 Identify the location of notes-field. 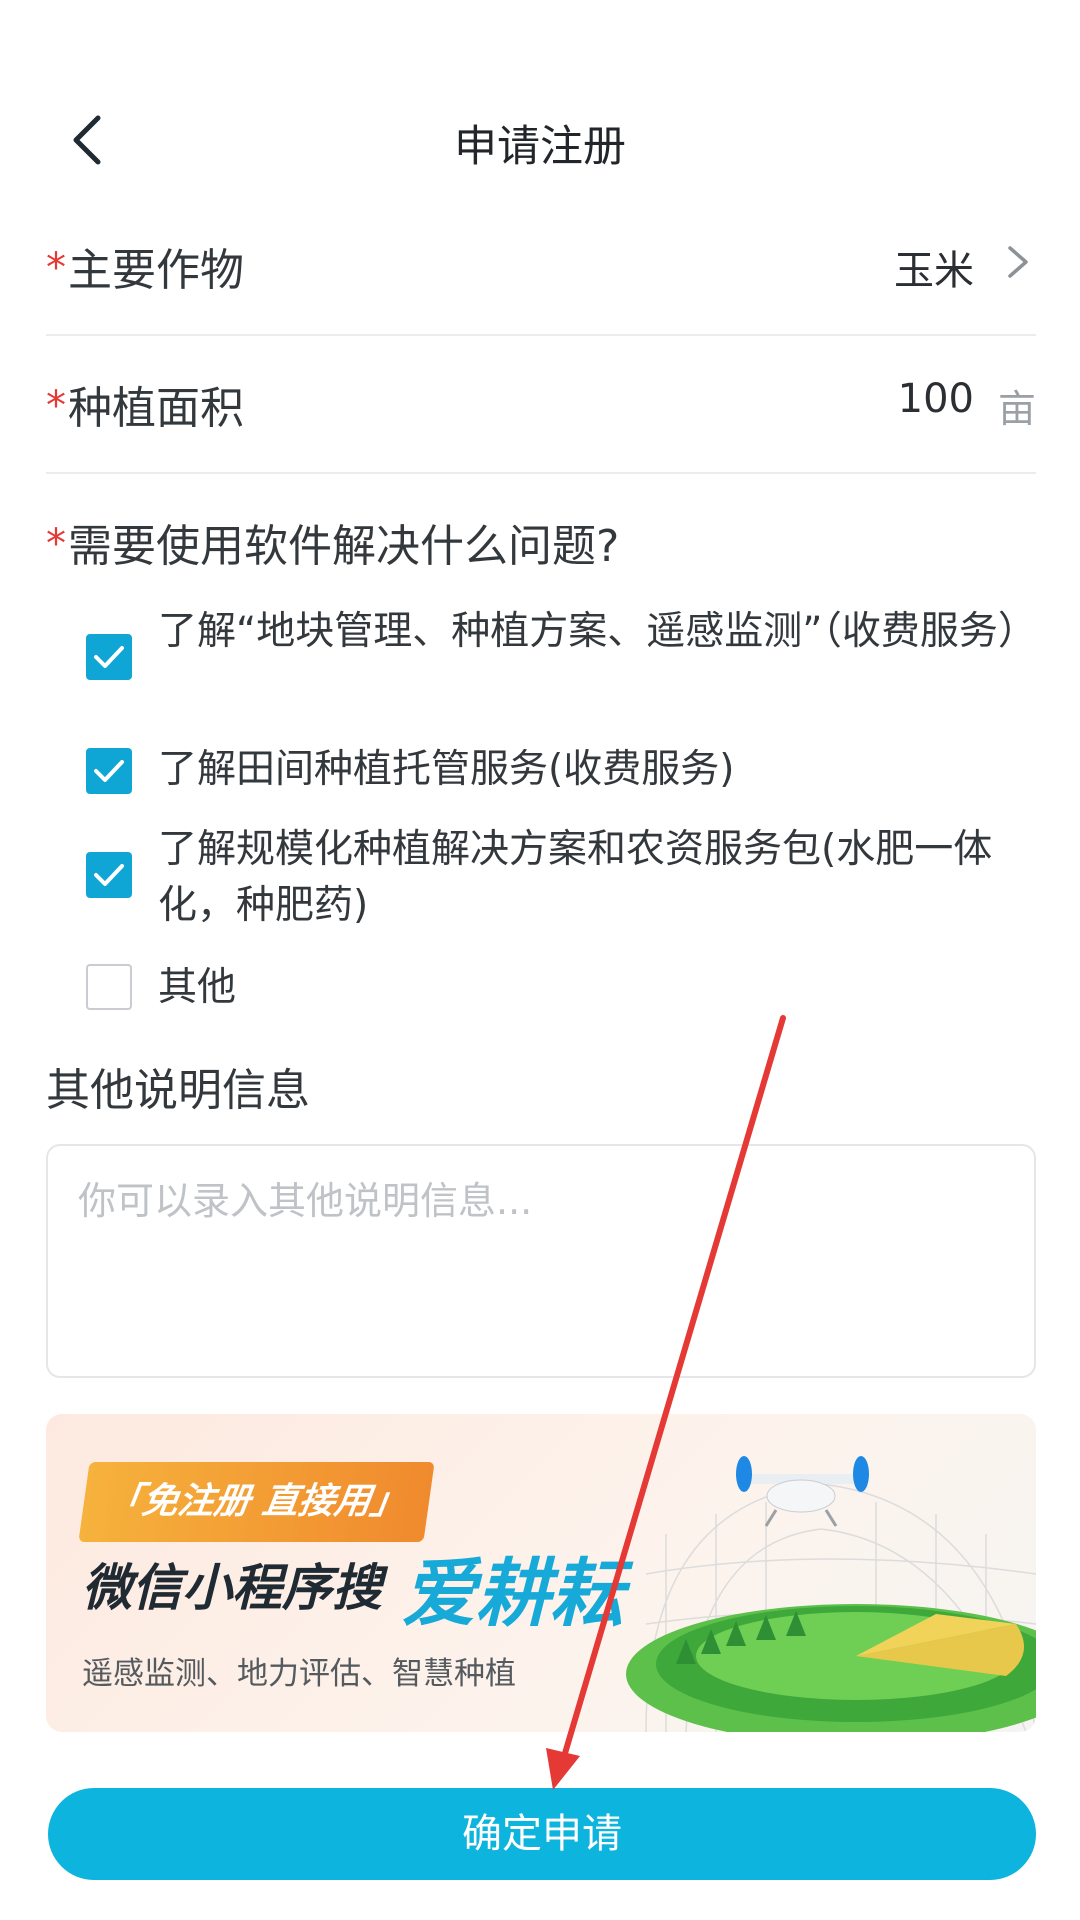
(541, 1261).